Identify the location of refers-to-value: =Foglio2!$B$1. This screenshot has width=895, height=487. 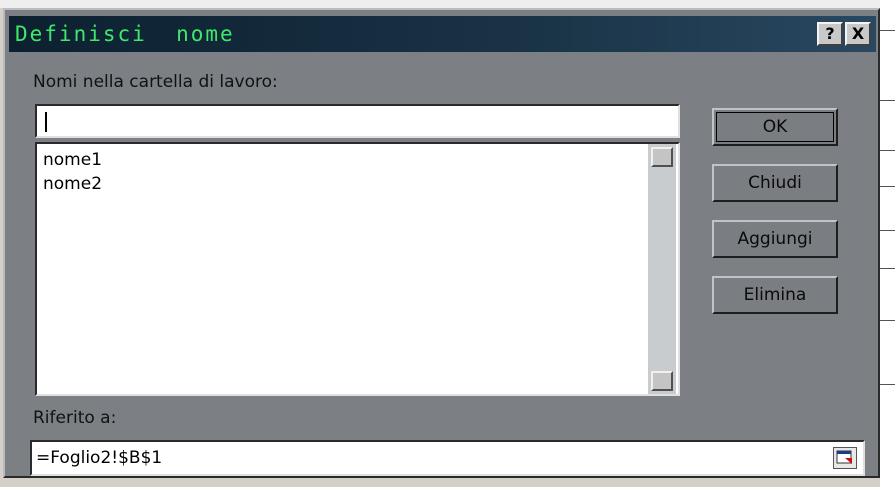
(99, 458).